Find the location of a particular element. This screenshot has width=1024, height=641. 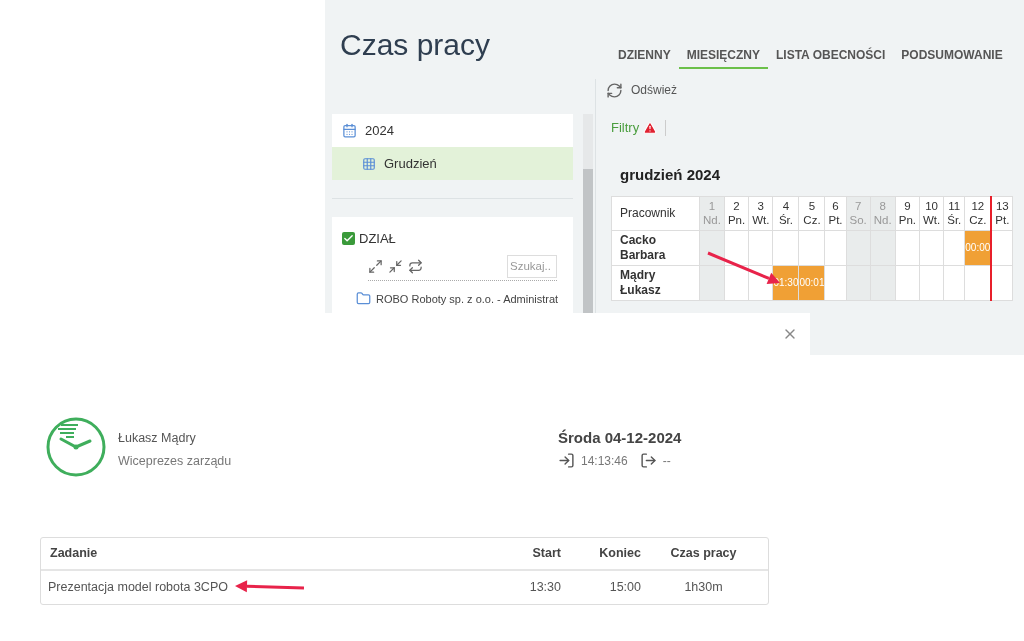

refresh-icon is located at coordinates (614, 90).